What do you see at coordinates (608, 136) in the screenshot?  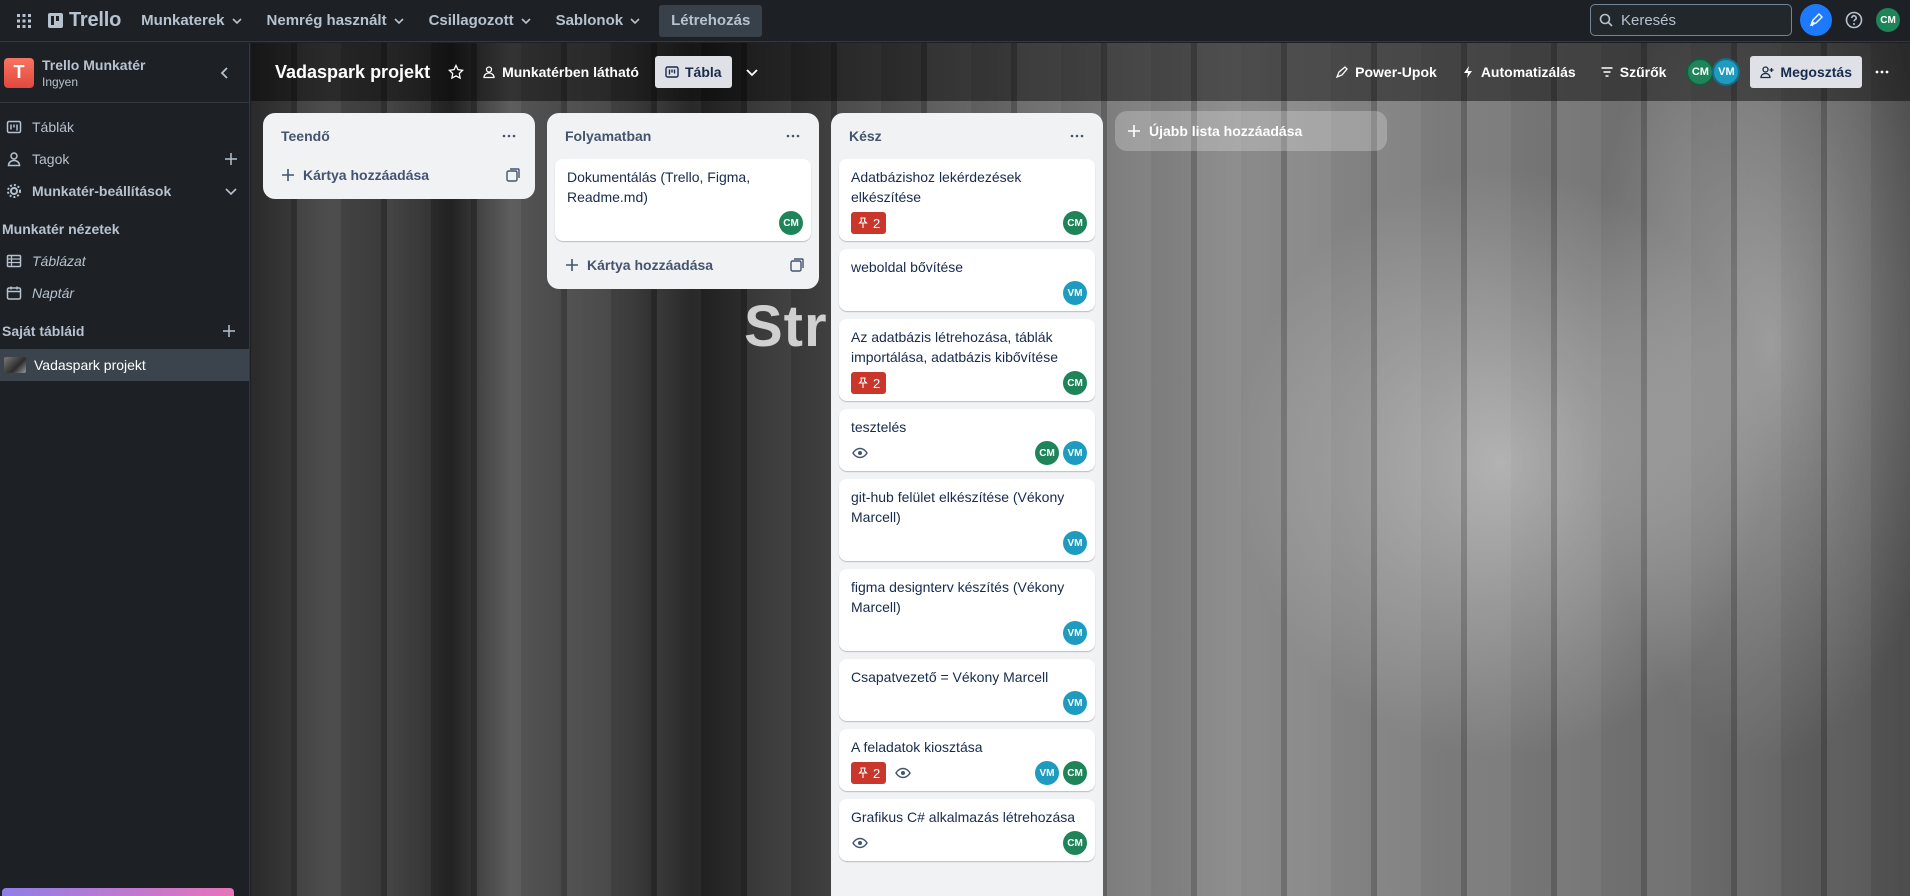 I see `list-title: Folyamatban` at bounding box center [608, 136].